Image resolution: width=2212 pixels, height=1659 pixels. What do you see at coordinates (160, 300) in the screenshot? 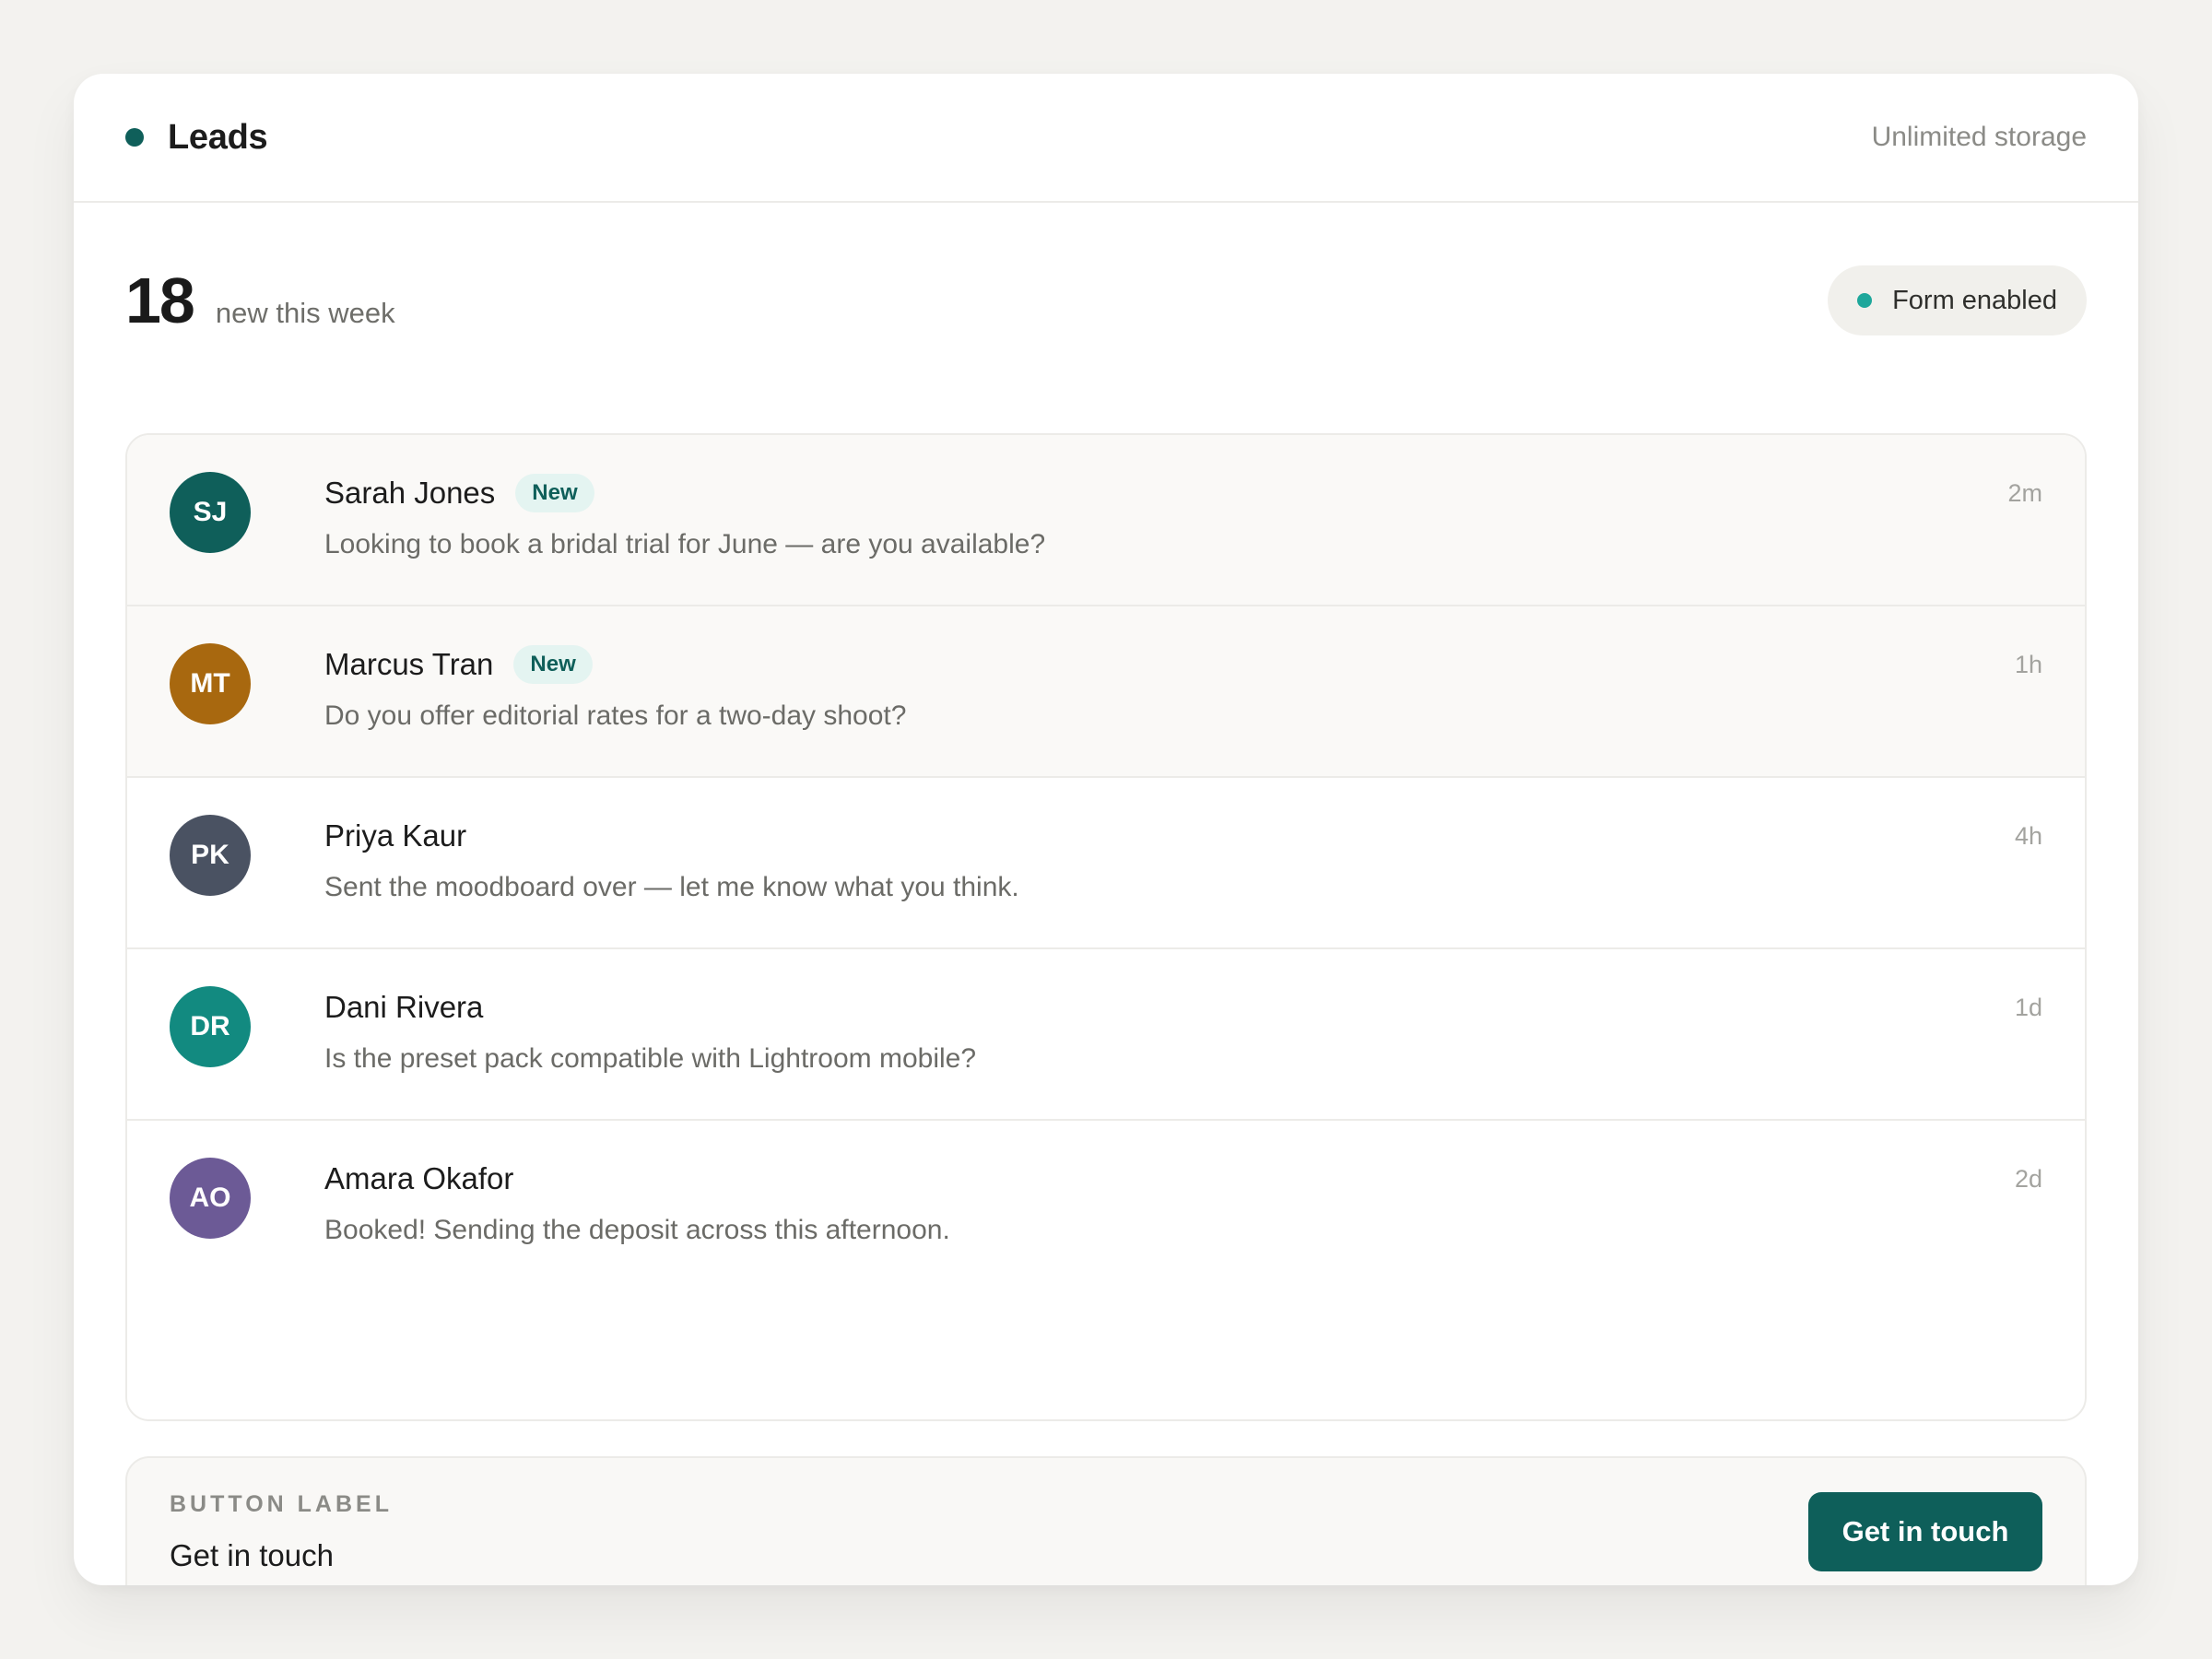
I see `new-leads-count: 18` at bounding box center [160, 300].